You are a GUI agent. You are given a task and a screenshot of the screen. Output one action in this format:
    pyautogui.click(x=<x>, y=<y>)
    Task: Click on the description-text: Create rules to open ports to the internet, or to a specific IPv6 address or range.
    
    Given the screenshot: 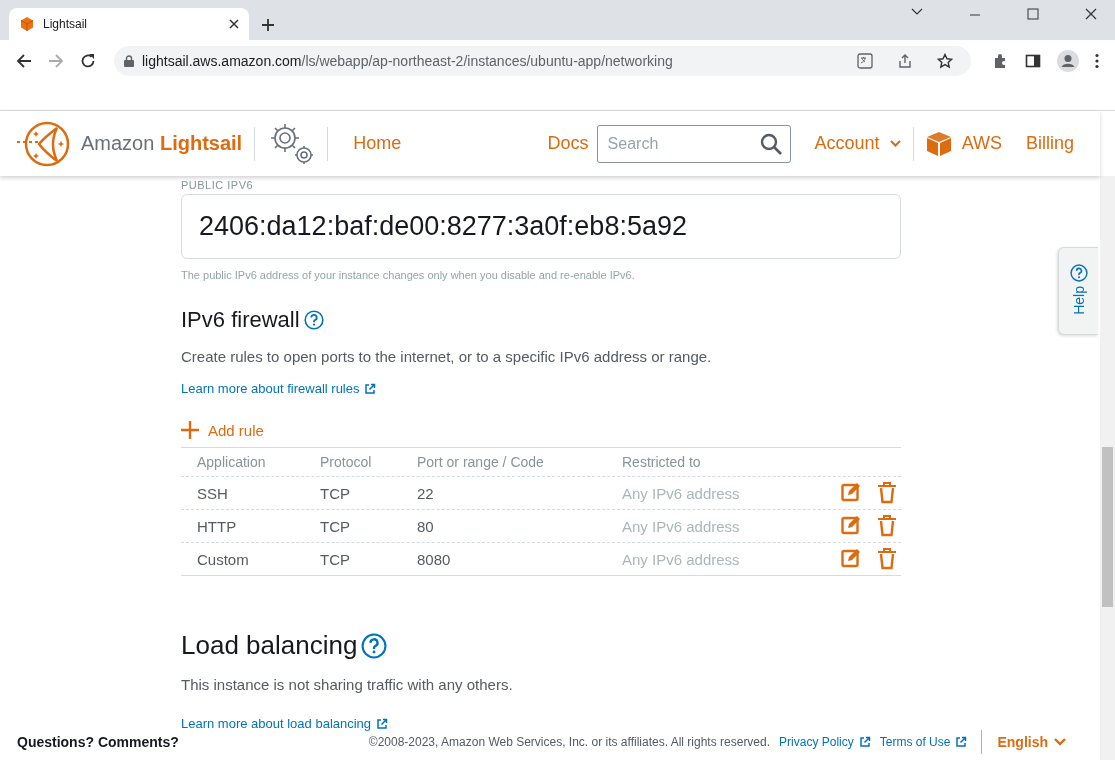 What is the action you would take?
    pyautogui.click(x=447, y=356)
    